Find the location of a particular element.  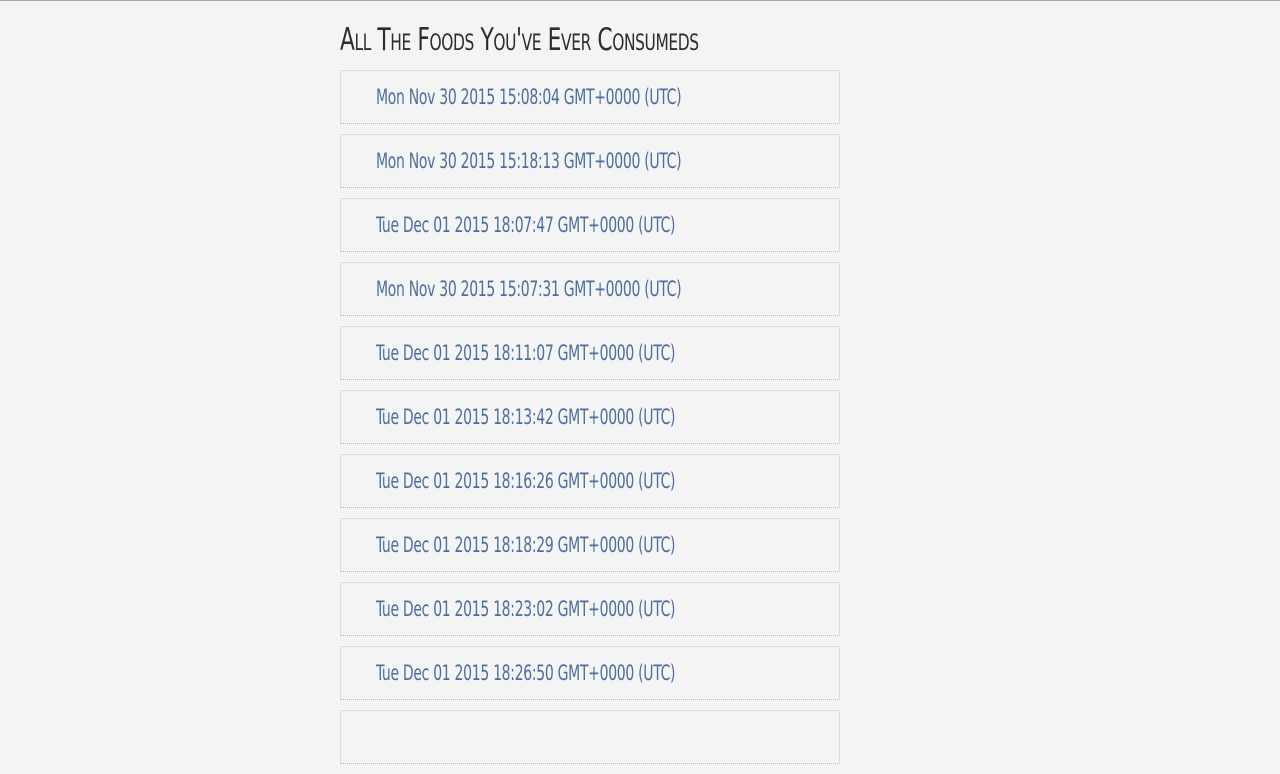

entry-link: Tue Dec 01 2015 18:26:50 GMT+0000 (UTC) is located at coordinates (525, 673).